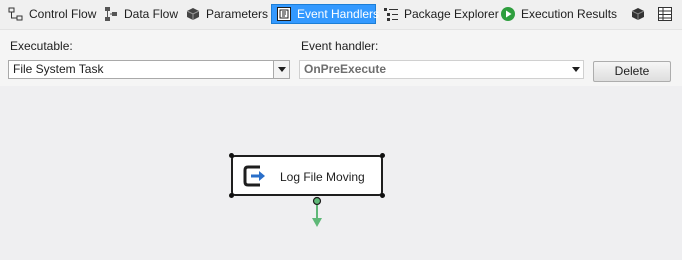  Describe the element at coordinates (345, 69) in the screenshot. I see `event-handler-value: OnPreExecute` at that location.